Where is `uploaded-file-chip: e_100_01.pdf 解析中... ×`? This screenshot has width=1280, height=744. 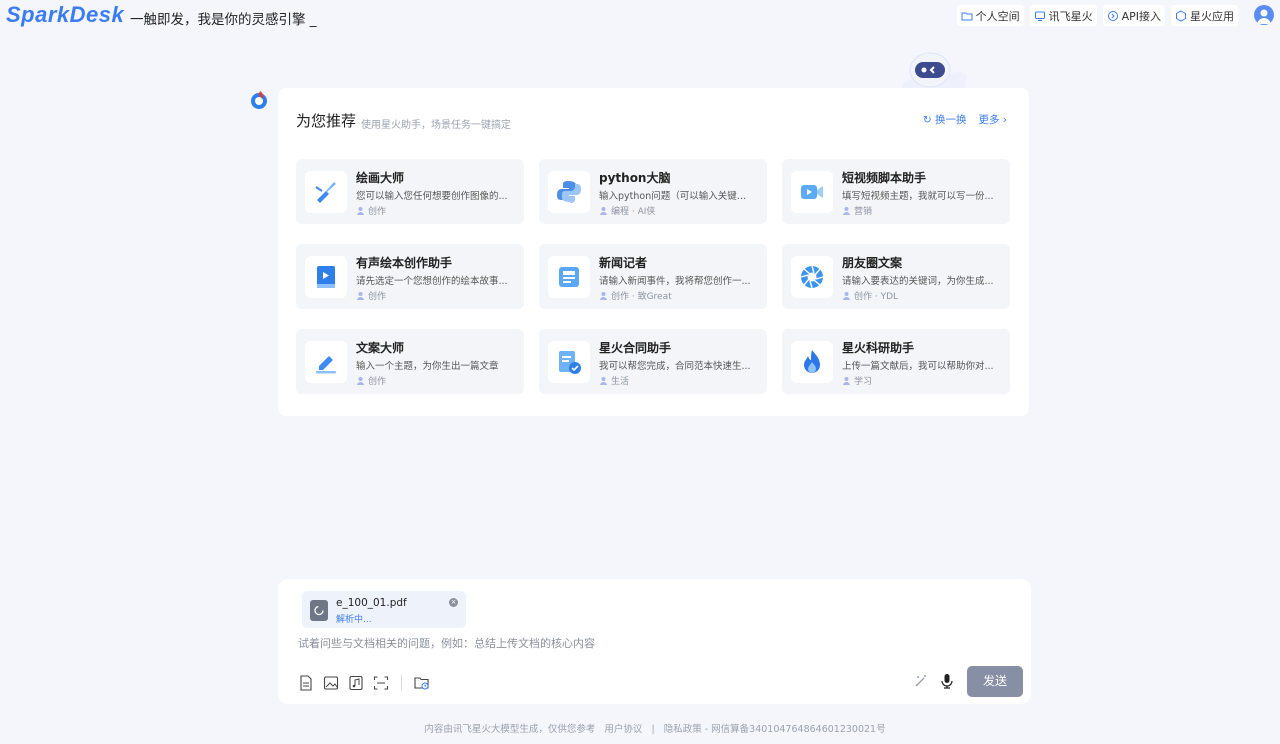 uploaded-file-chip: e_100_01.pdf 解析中... × is located at coordinates (384, 609).